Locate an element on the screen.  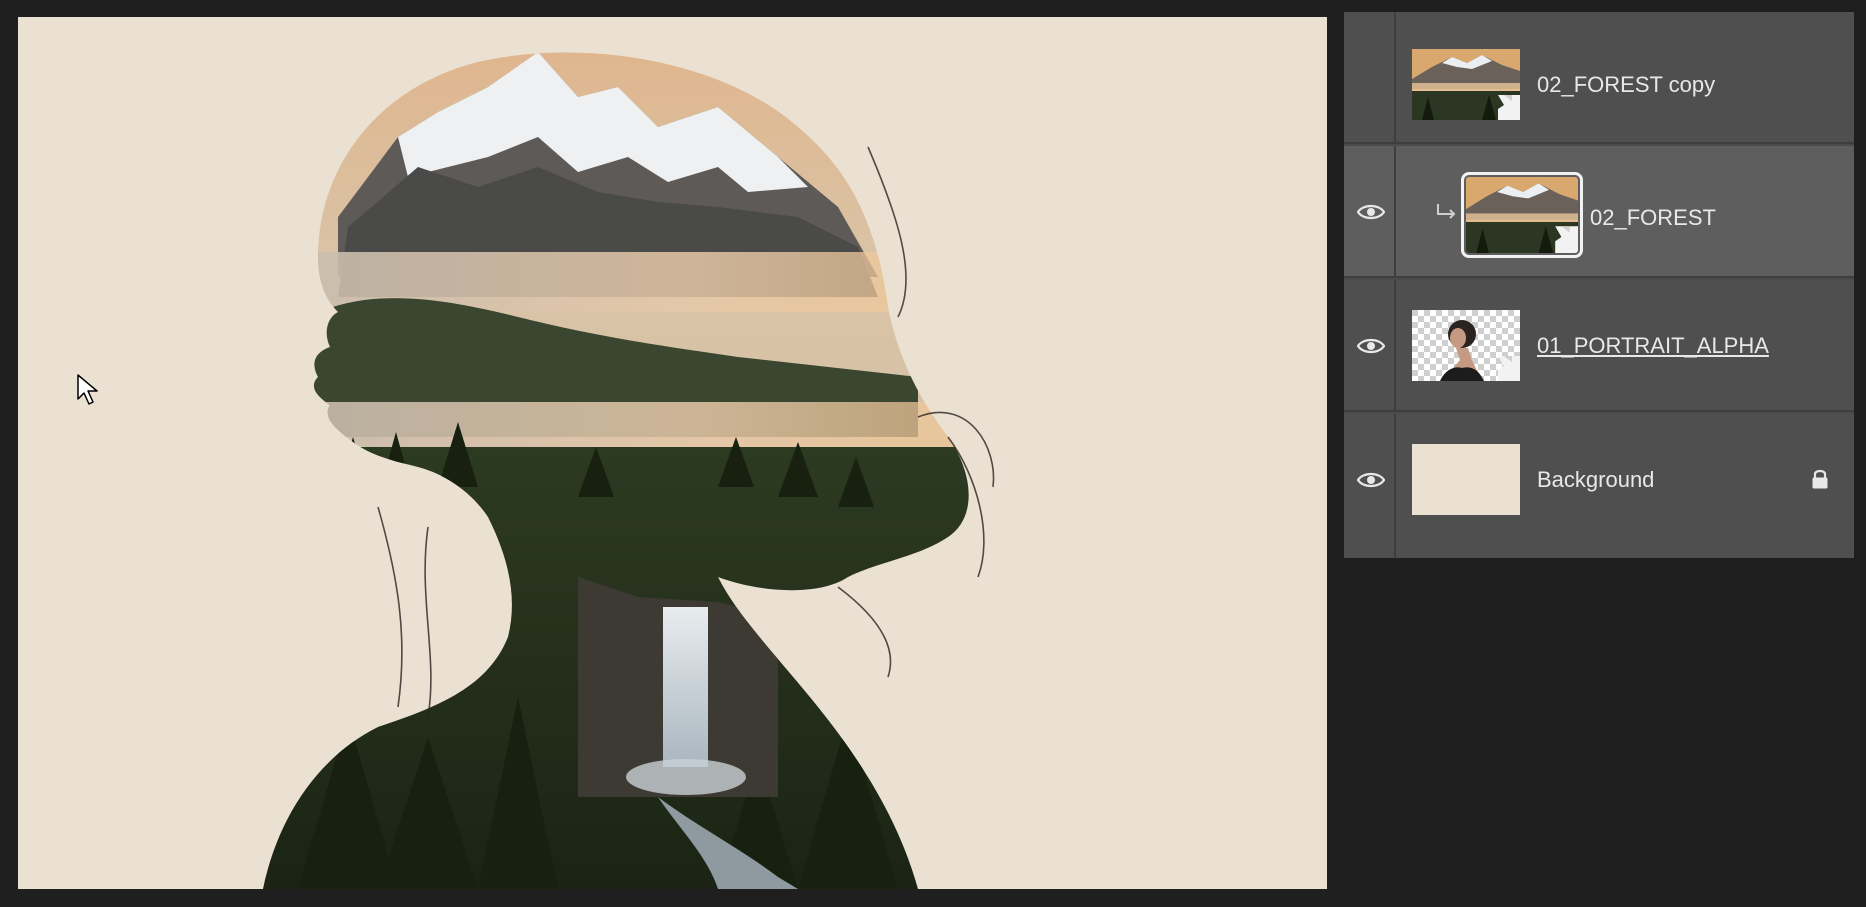
lock-icon is located at coordinates (1820, 479).